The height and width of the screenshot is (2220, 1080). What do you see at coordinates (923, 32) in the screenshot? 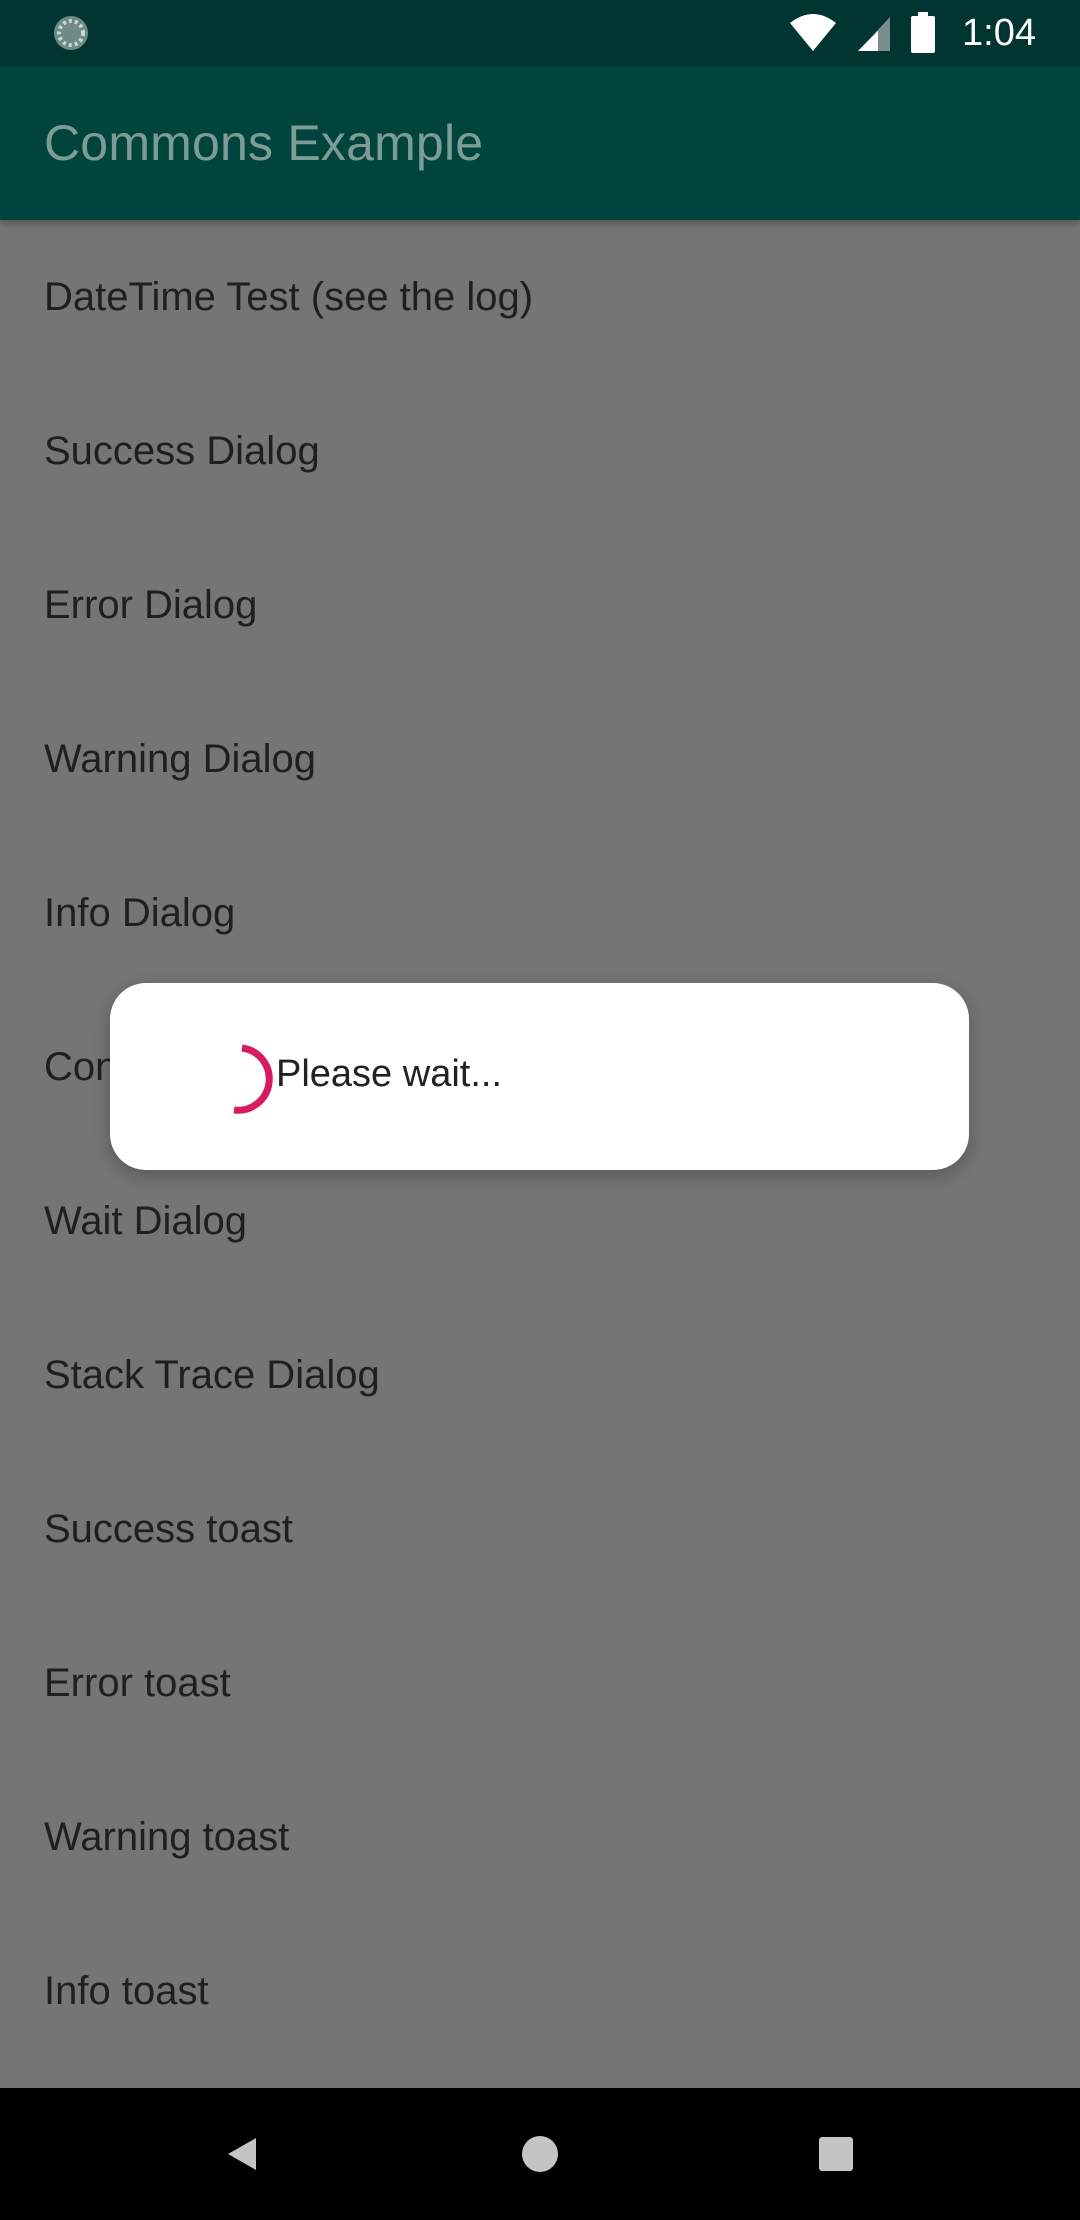
I see `battery-icon` at bounding box center [923, 32].